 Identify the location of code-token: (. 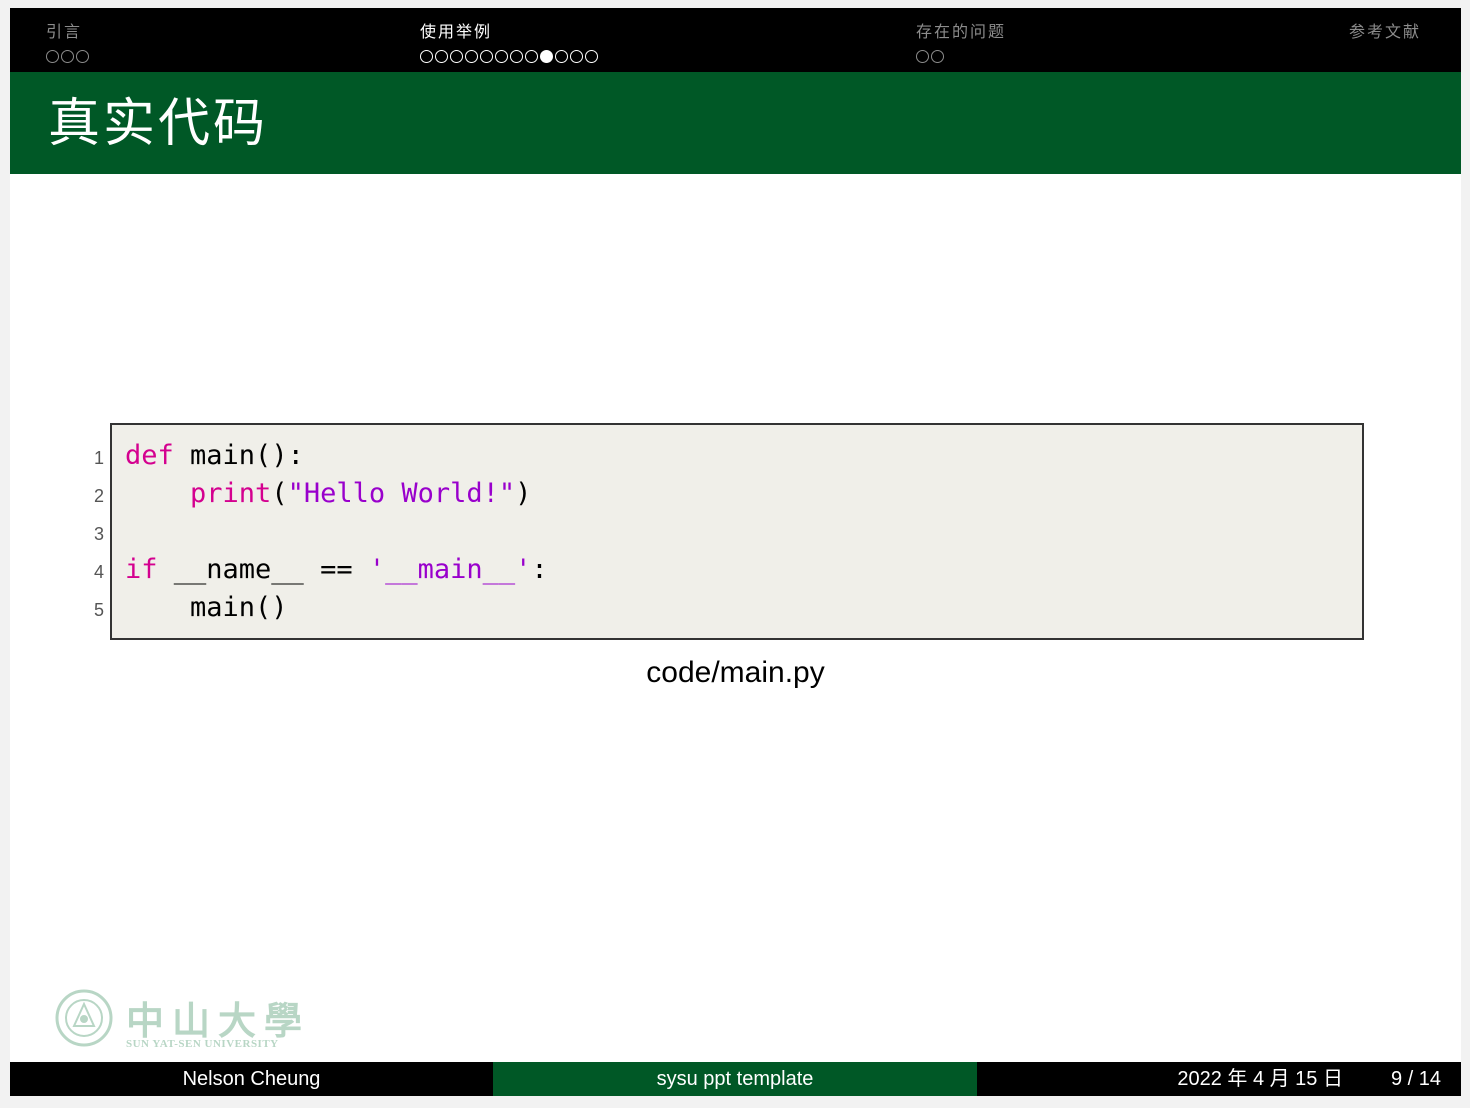
(279, 493).